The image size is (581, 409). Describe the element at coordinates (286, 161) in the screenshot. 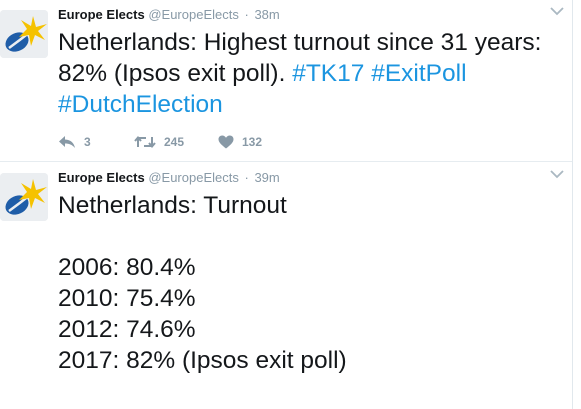

I see `tweet-divider` at that location.